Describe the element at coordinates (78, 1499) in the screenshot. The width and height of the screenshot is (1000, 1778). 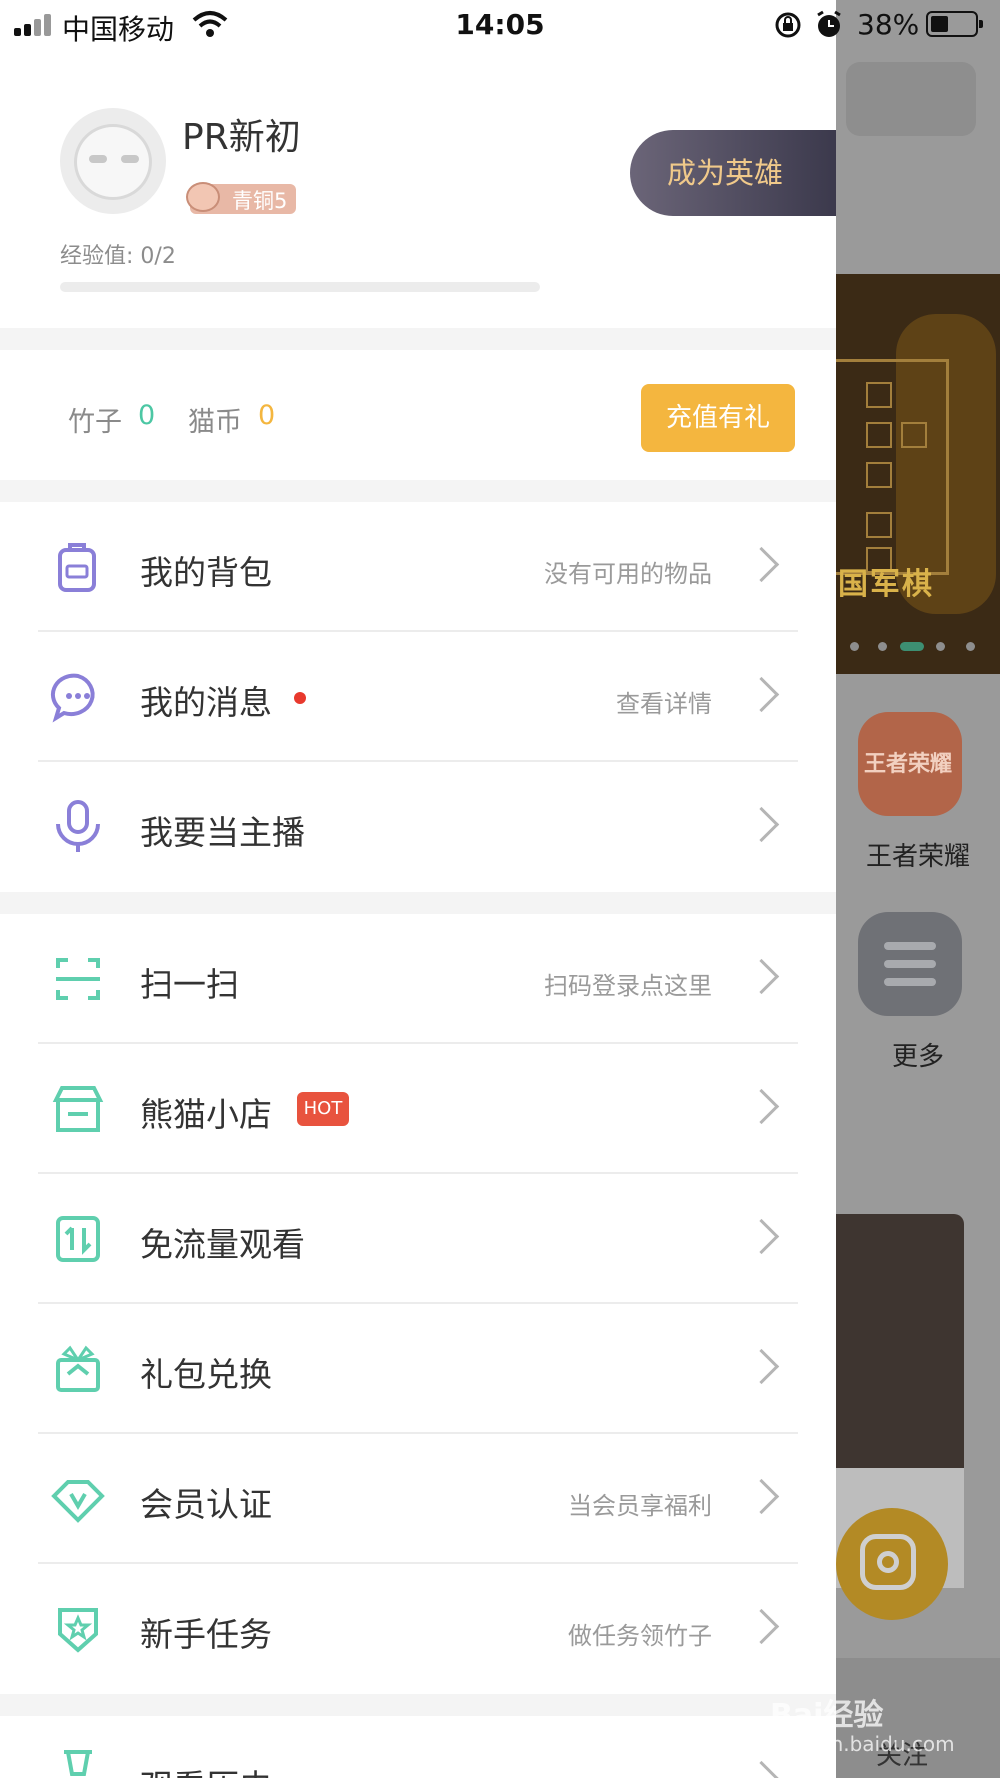
I see `vip-diamond-icon` at that location.